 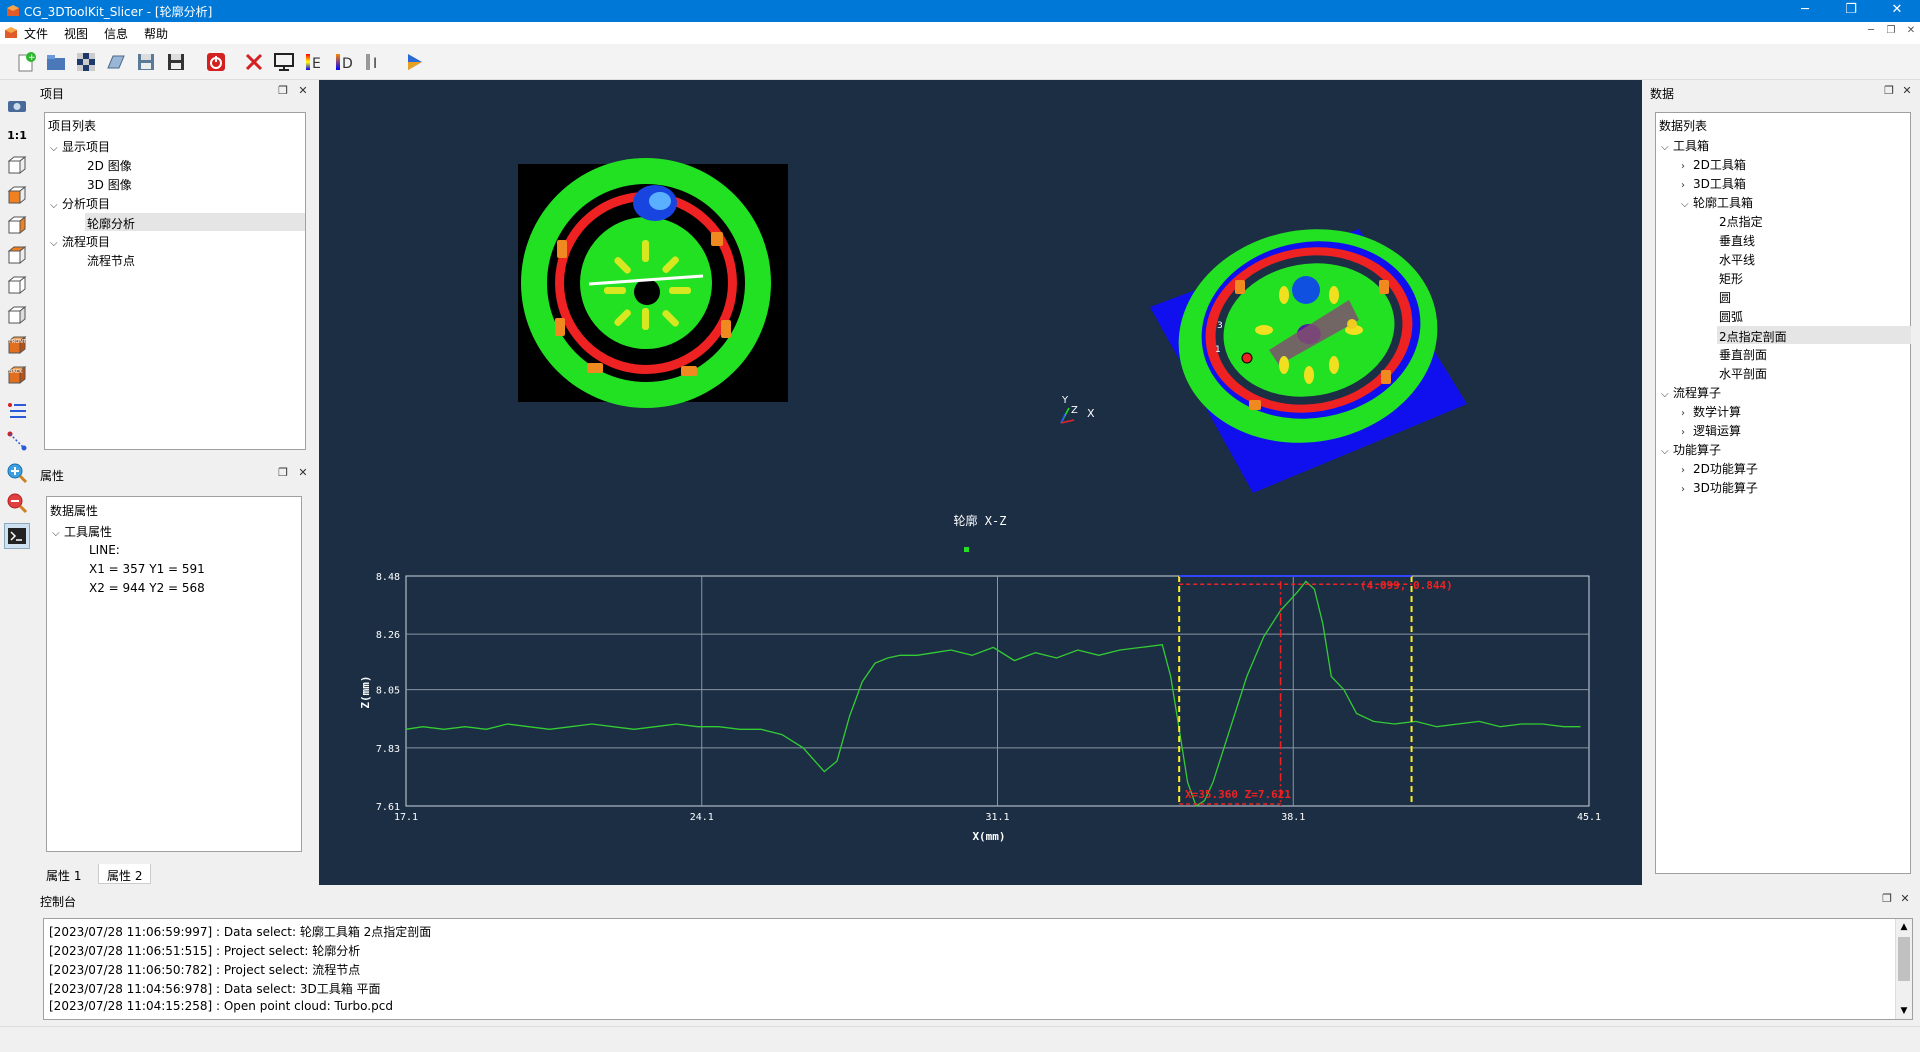 What do you see at coordinates (111, 260) in the screenshot?
I see `tree-item-flow-node: 流程节点` at bounding box center [111, 260].